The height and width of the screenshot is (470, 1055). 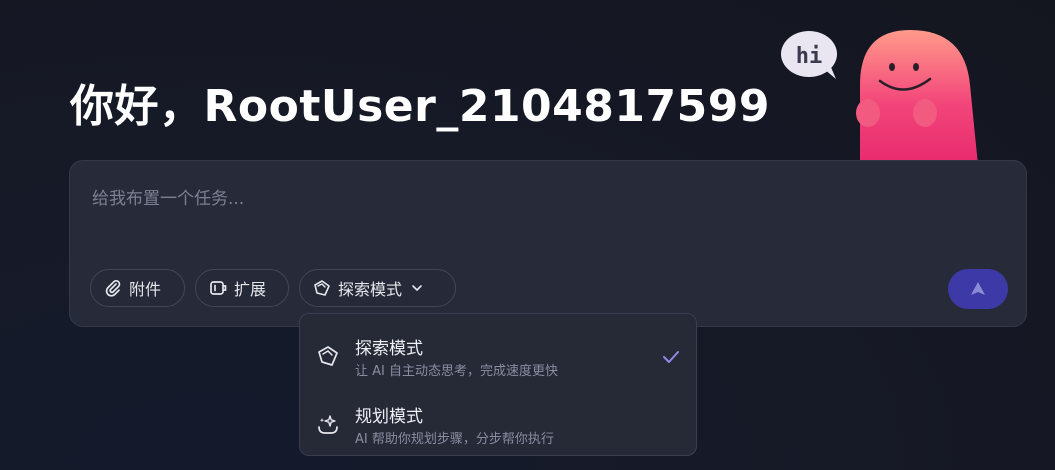 What do you see at coordinates (145, 289) in the screenshot?
I see `attach-label: 附件` at bounding box center [145, 289].